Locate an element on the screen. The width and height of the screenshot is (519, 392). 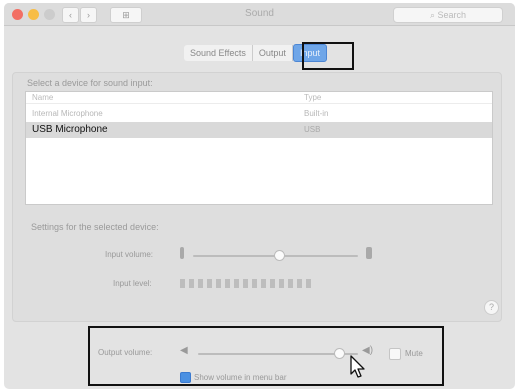
show-volume-menubar-label: Show volume in menu bar is located at coordinates (240, 377).